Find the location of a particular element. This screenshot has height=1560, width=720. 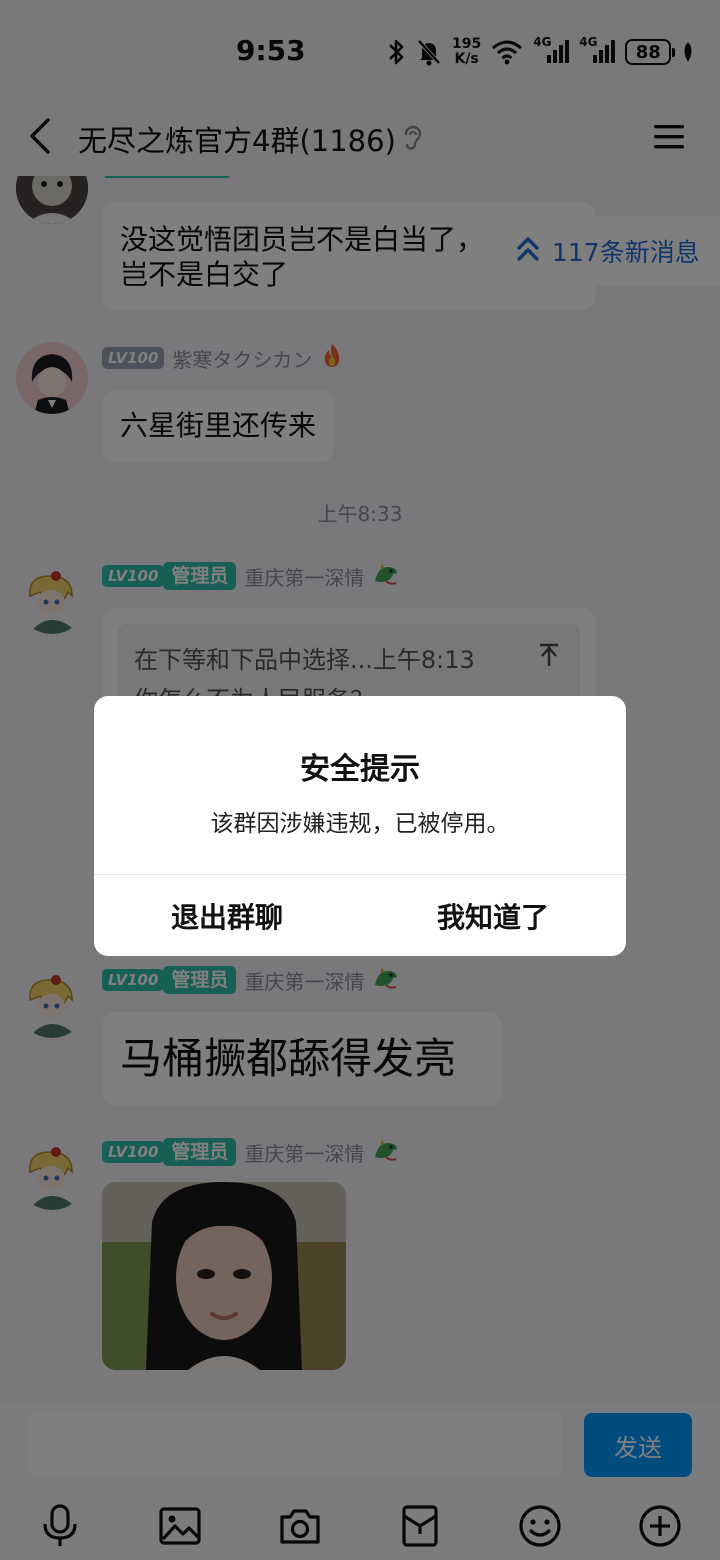

security-alert-dialog: 安全提示 该群因涉嫌违规，已被停用。 退出群聊 我知道了 is located at coordinates (360, 826).